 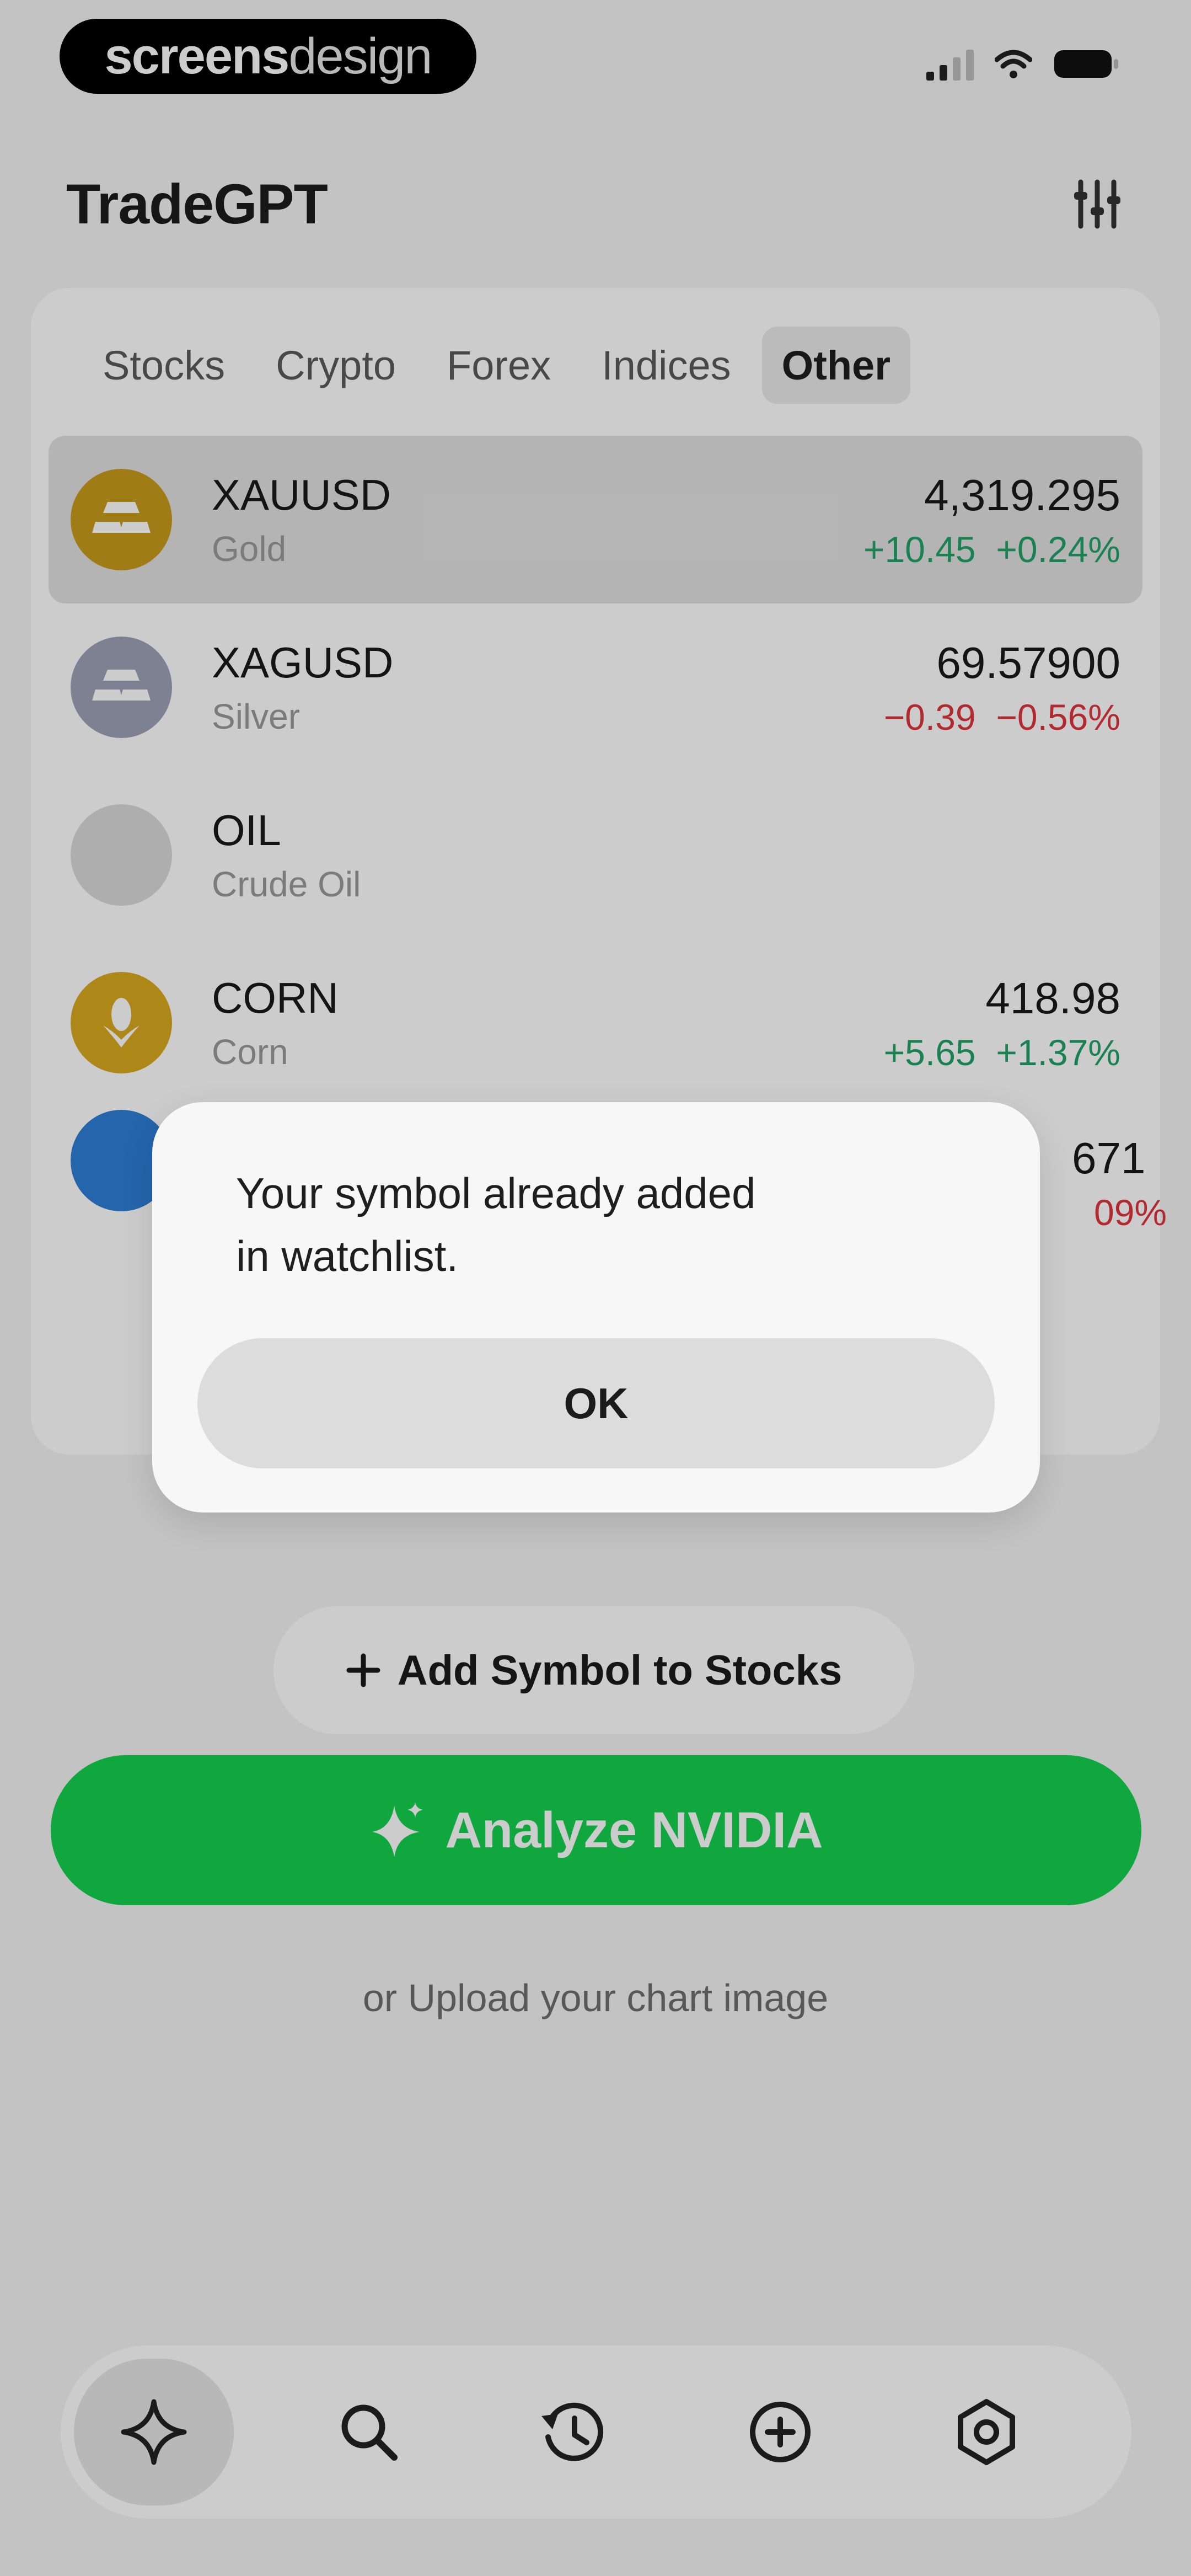 What do you see at coordinates (496, 1193) in the screenshot?
I see `alert-message-line: Your symbol already added` at bounding box center [496, 1193].